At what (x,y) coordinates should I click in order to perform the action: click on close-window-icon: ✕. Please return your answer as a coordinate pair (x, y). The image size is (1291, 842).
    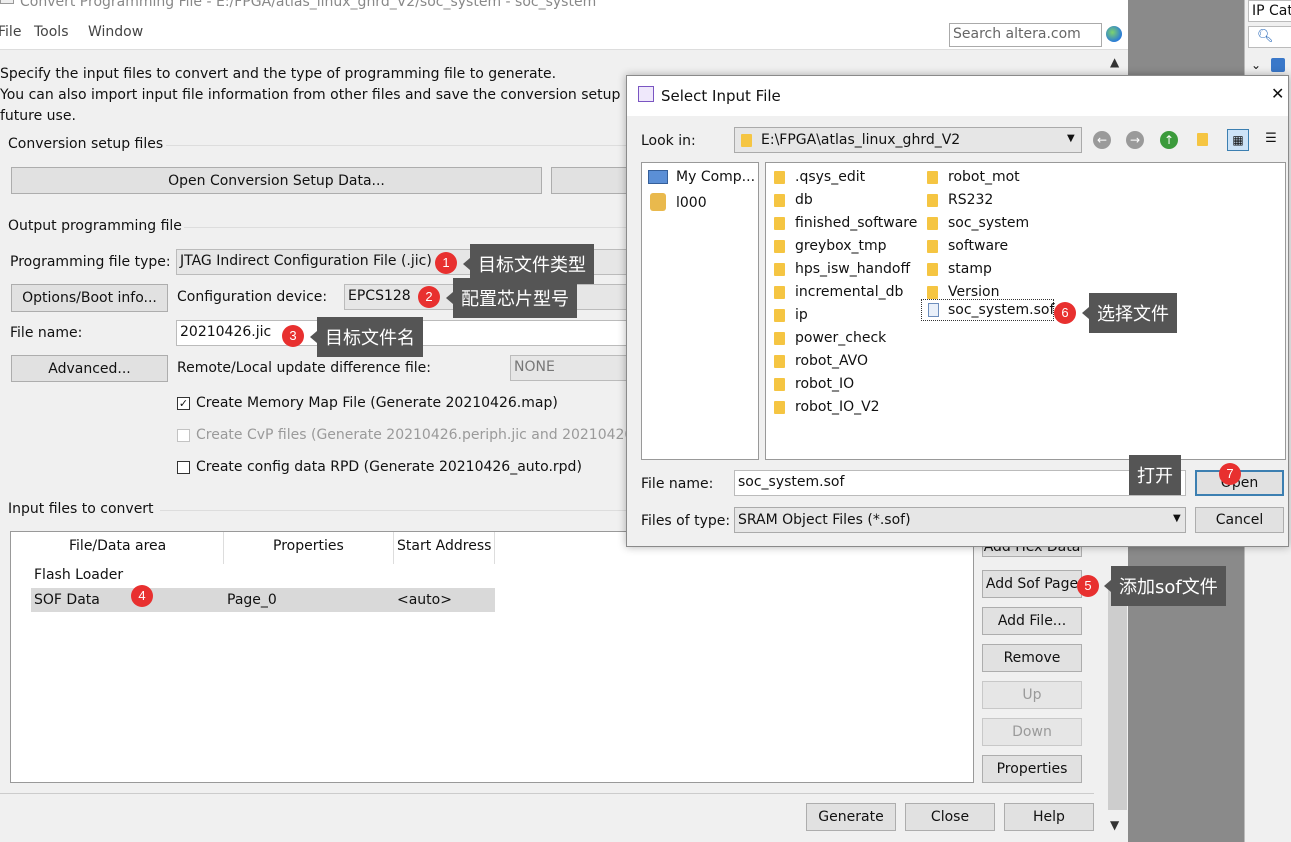
    Looking at the image, I should click on (1099, 3).